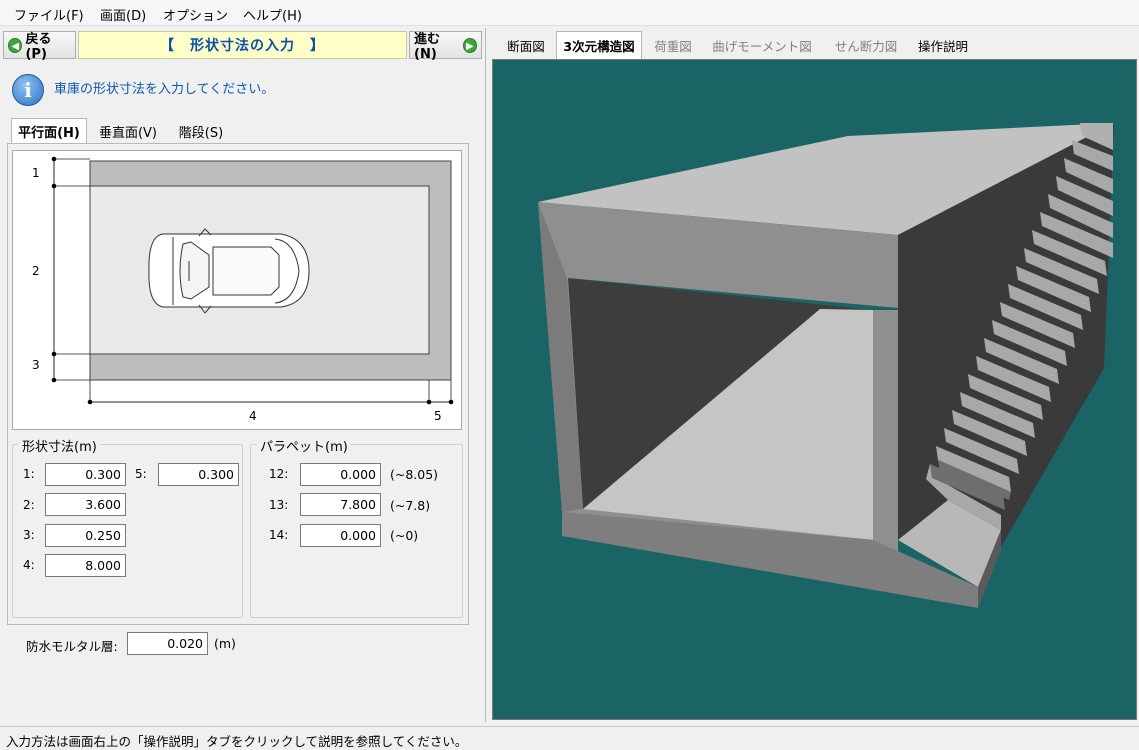 The height and width of the screenshot is (750, 1139). I want to click on menu-option: オプション, so click(195, 14).